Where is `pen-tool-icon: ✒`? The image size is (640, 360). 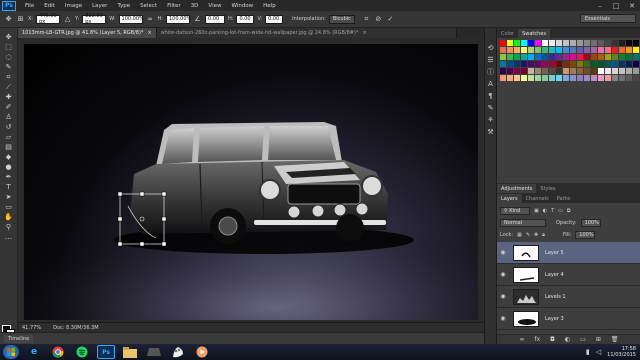
pen-tool-icon: ✒ is located at coordinates (9, 177).